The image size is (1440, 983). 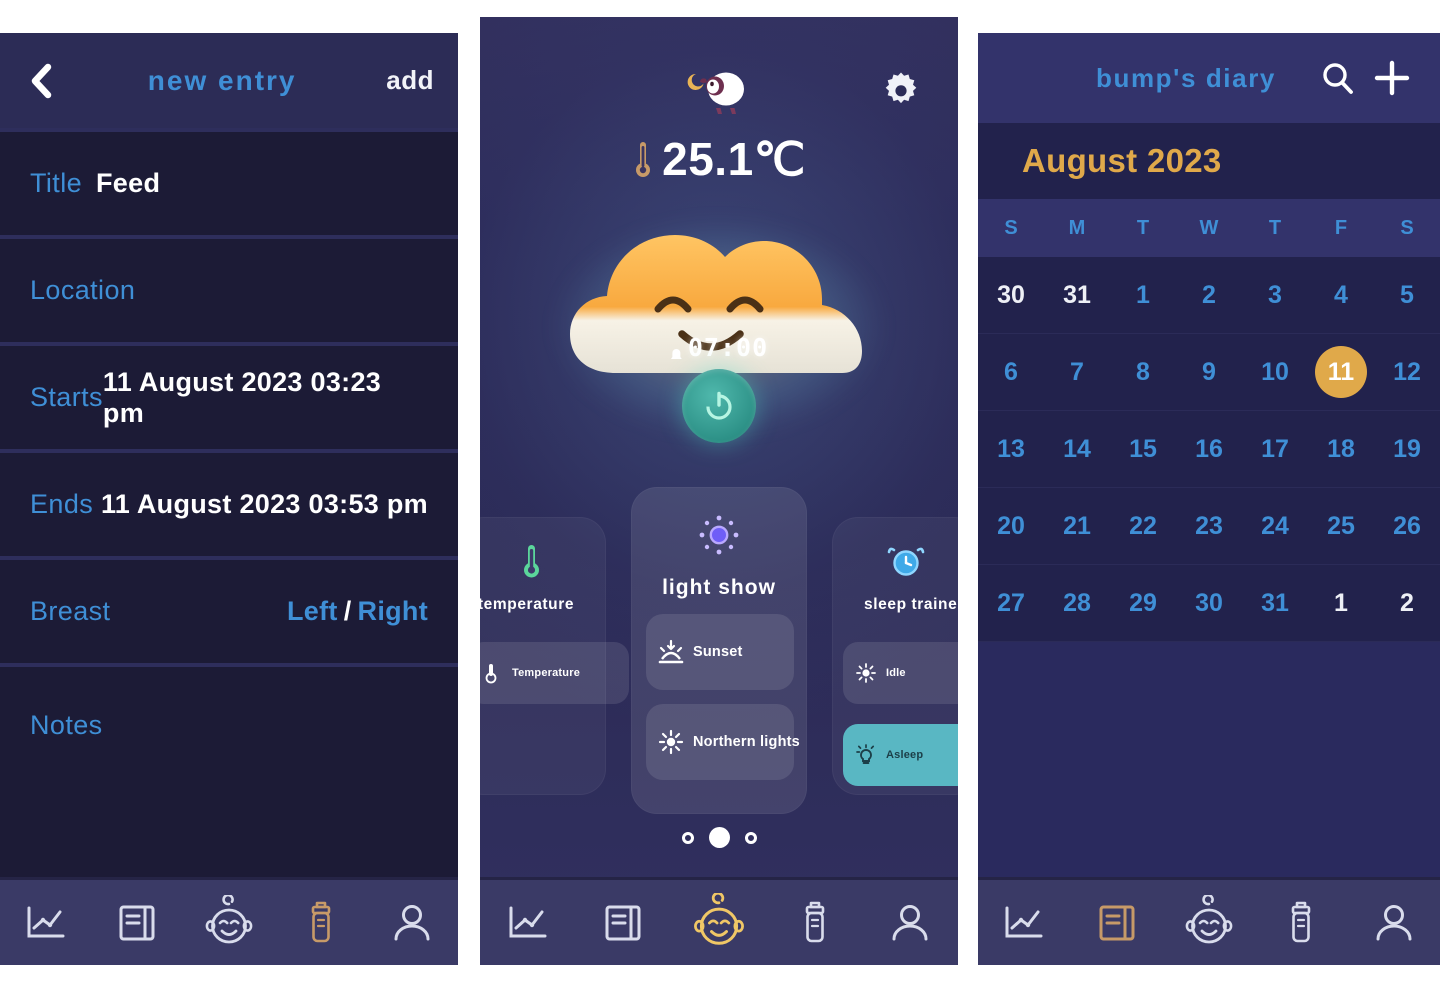 I want to click on ends-datetime-value: 11 August 2023 03:53 pm, so click(x=264, y=504).